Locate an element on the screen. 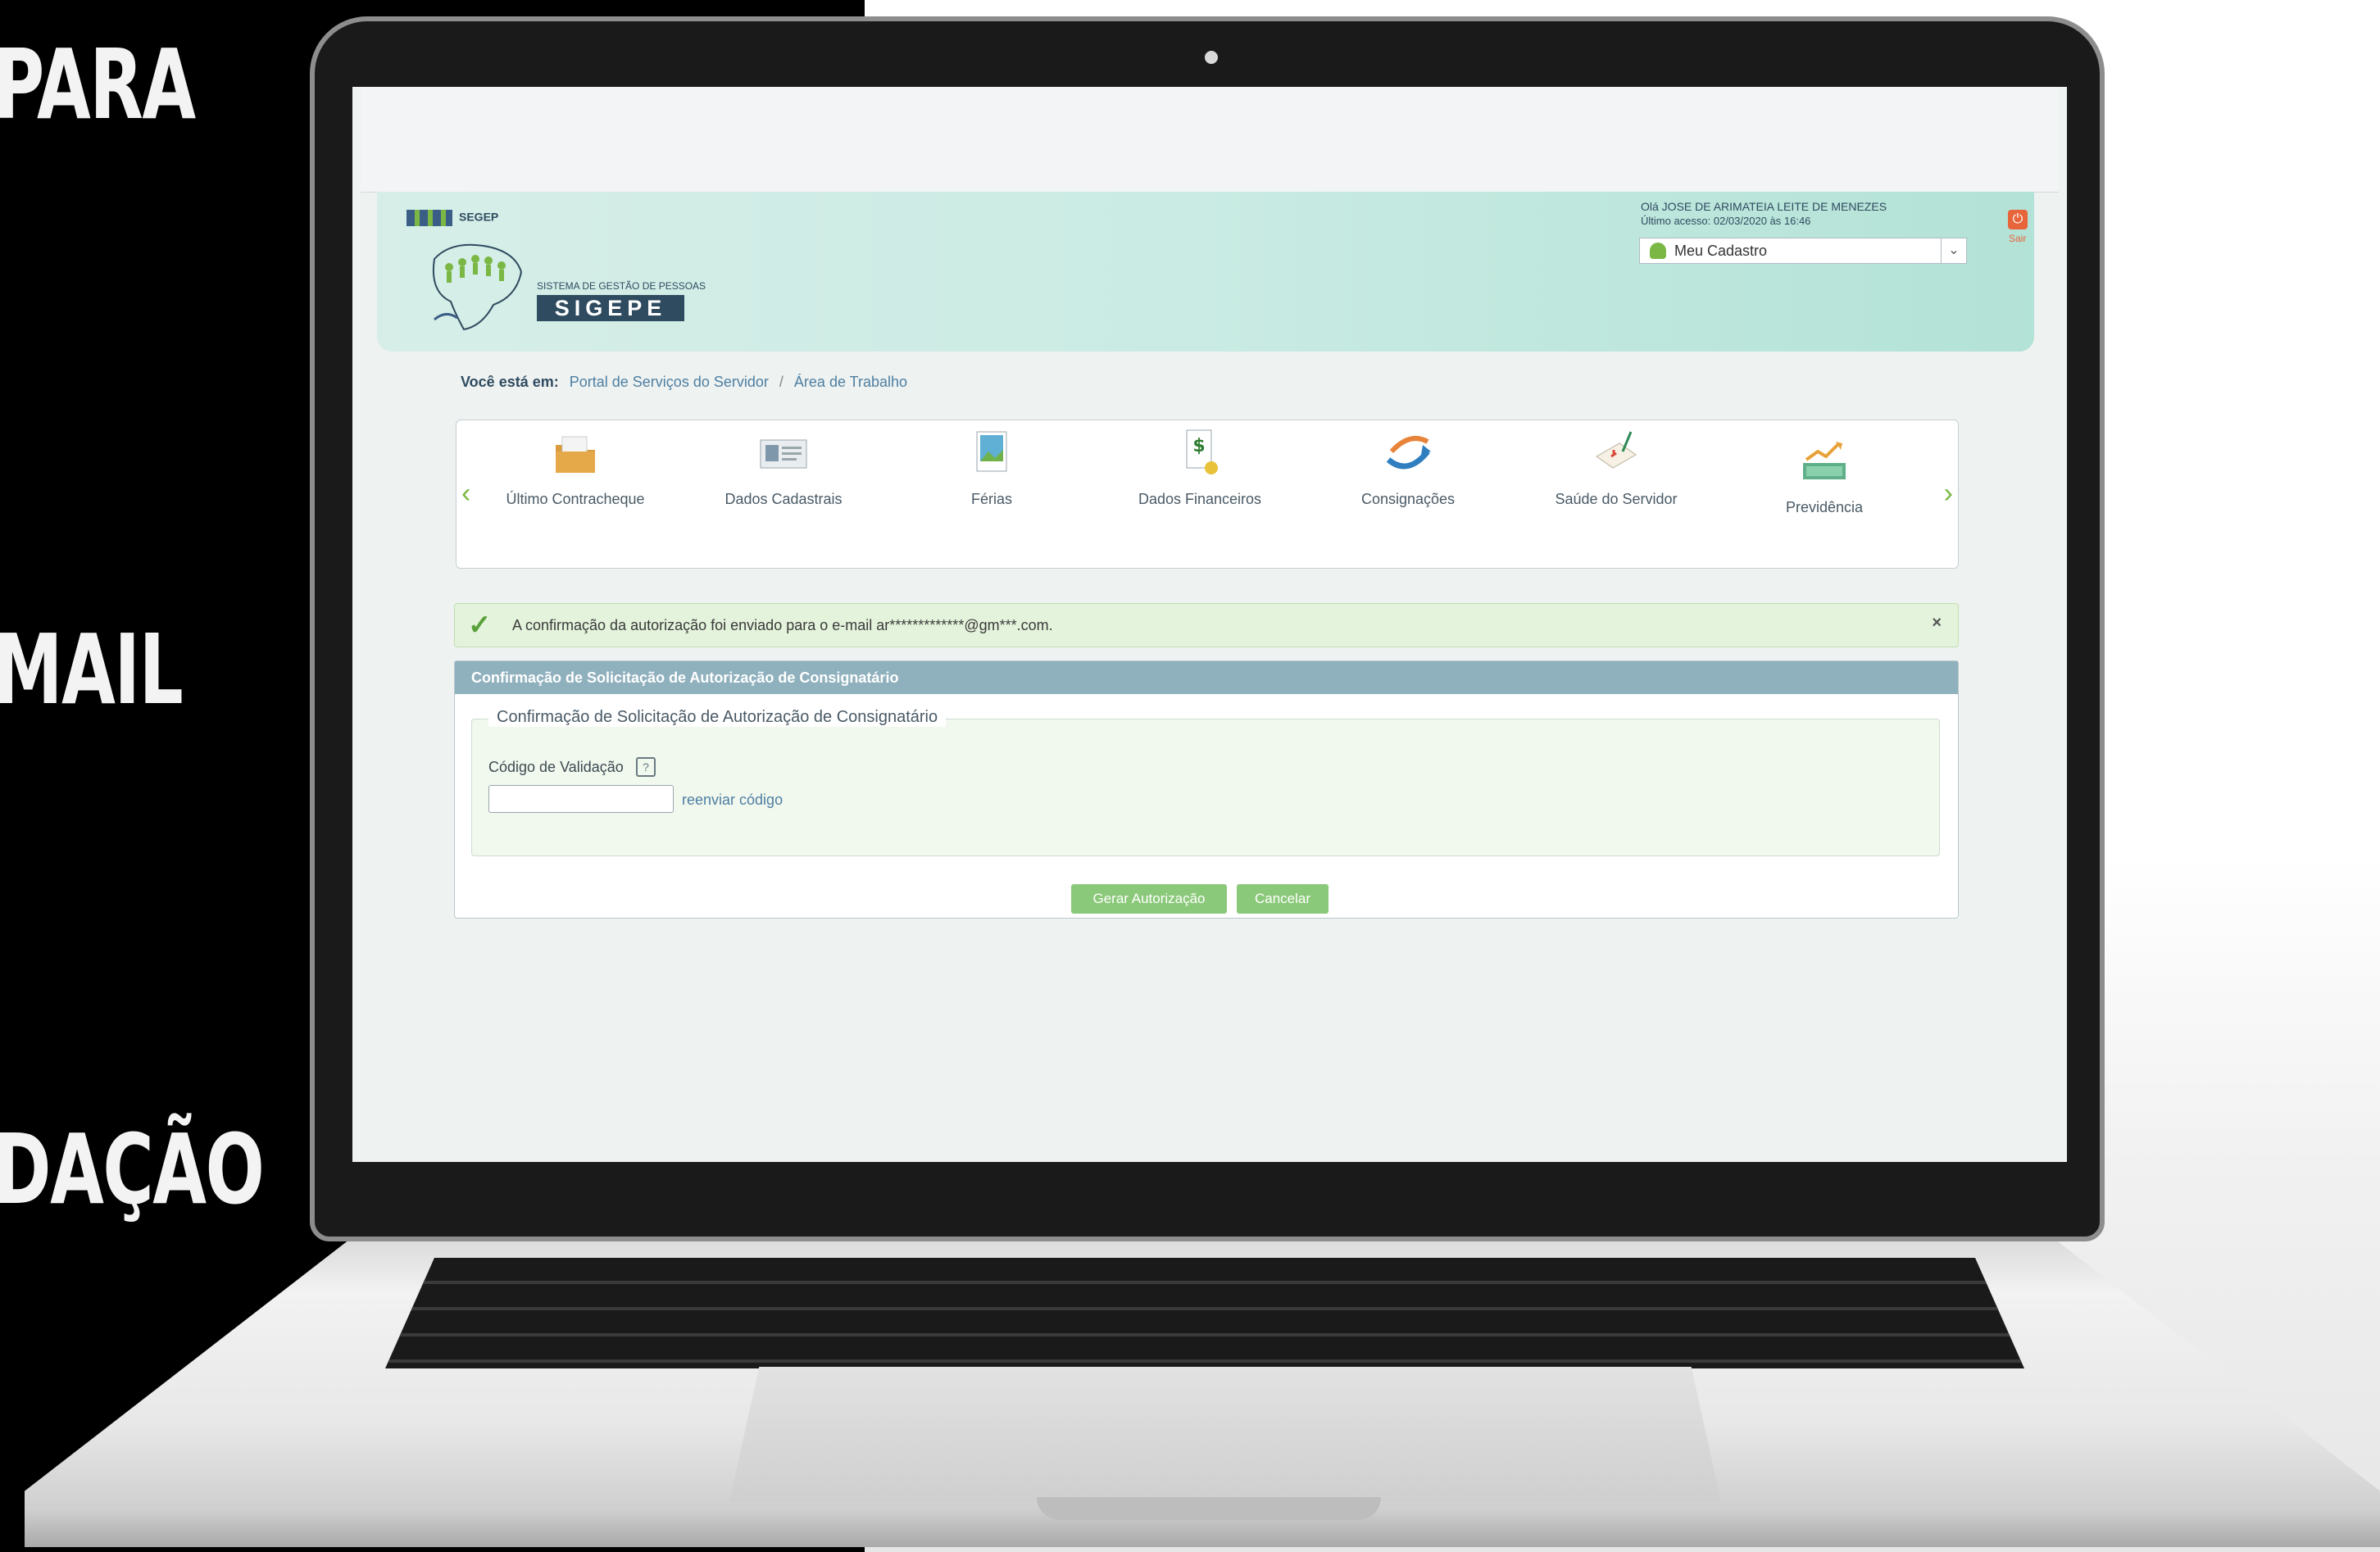 The height and width of the screenshot is (1552, 2380). breadcrumb-label: Você está em: is located at coordinates (510, 382).